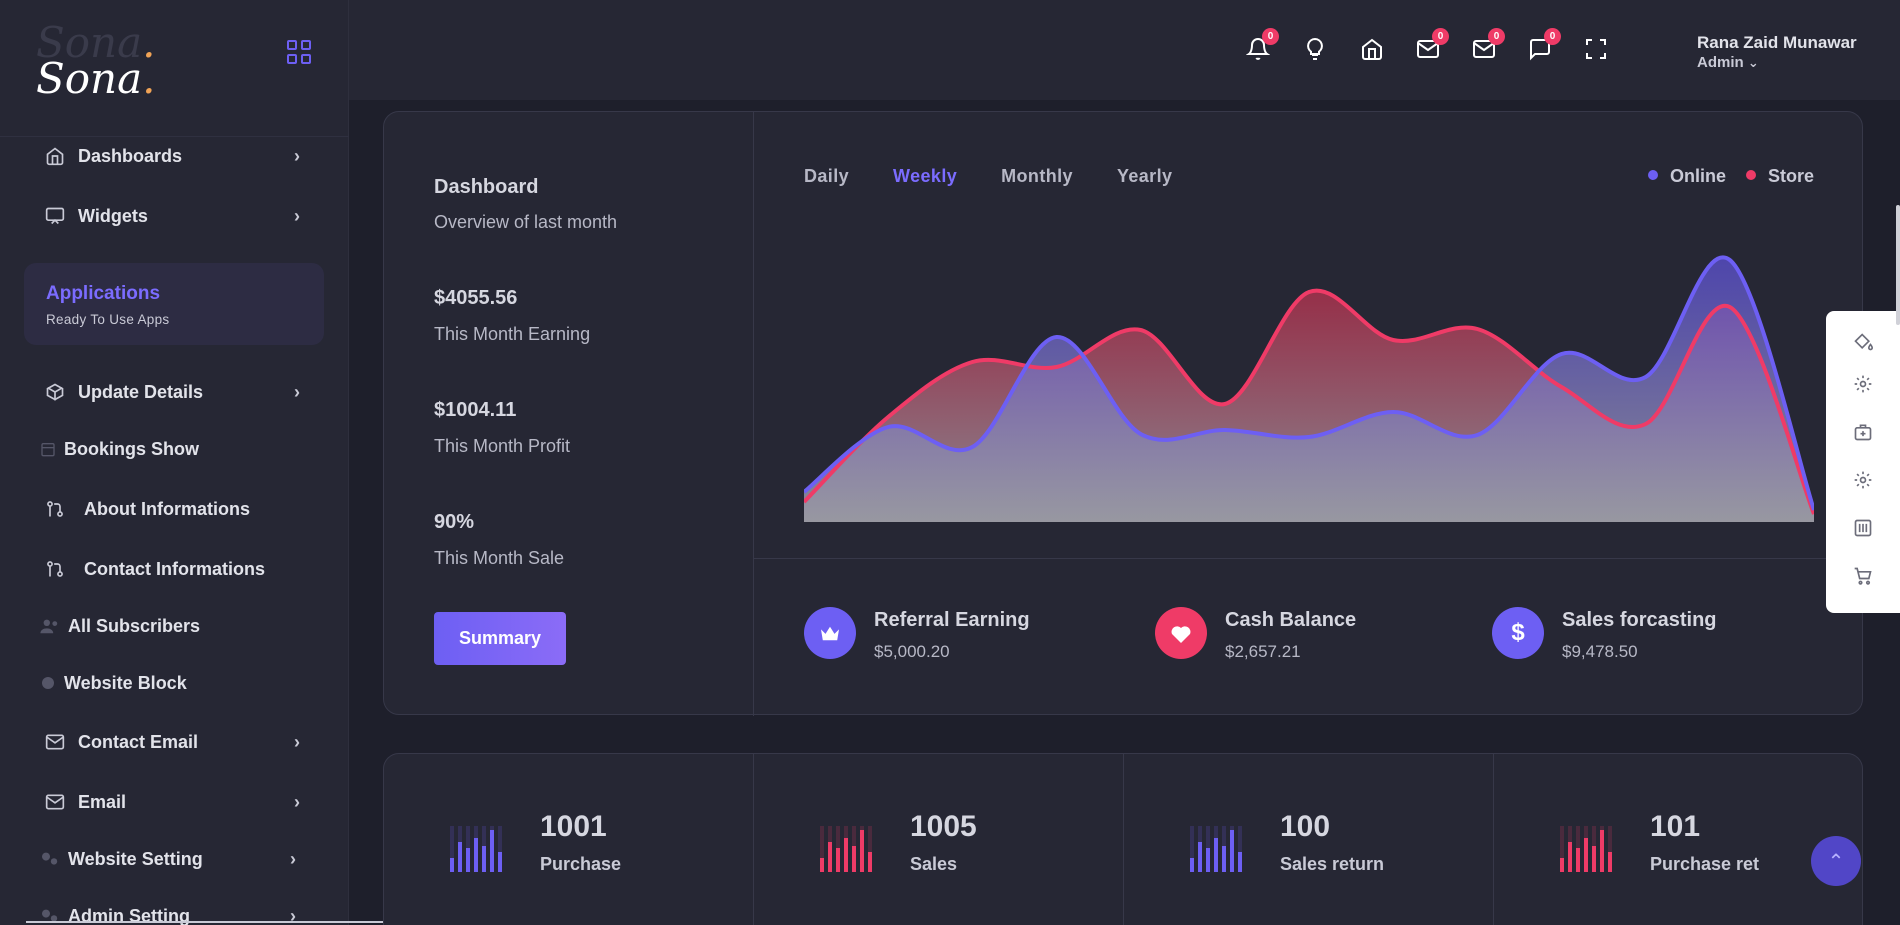 Image resolution: width=1900 pixels, height=925 pixels. I want to click on sidebar-item-label: Widgets, so click(113, 215).